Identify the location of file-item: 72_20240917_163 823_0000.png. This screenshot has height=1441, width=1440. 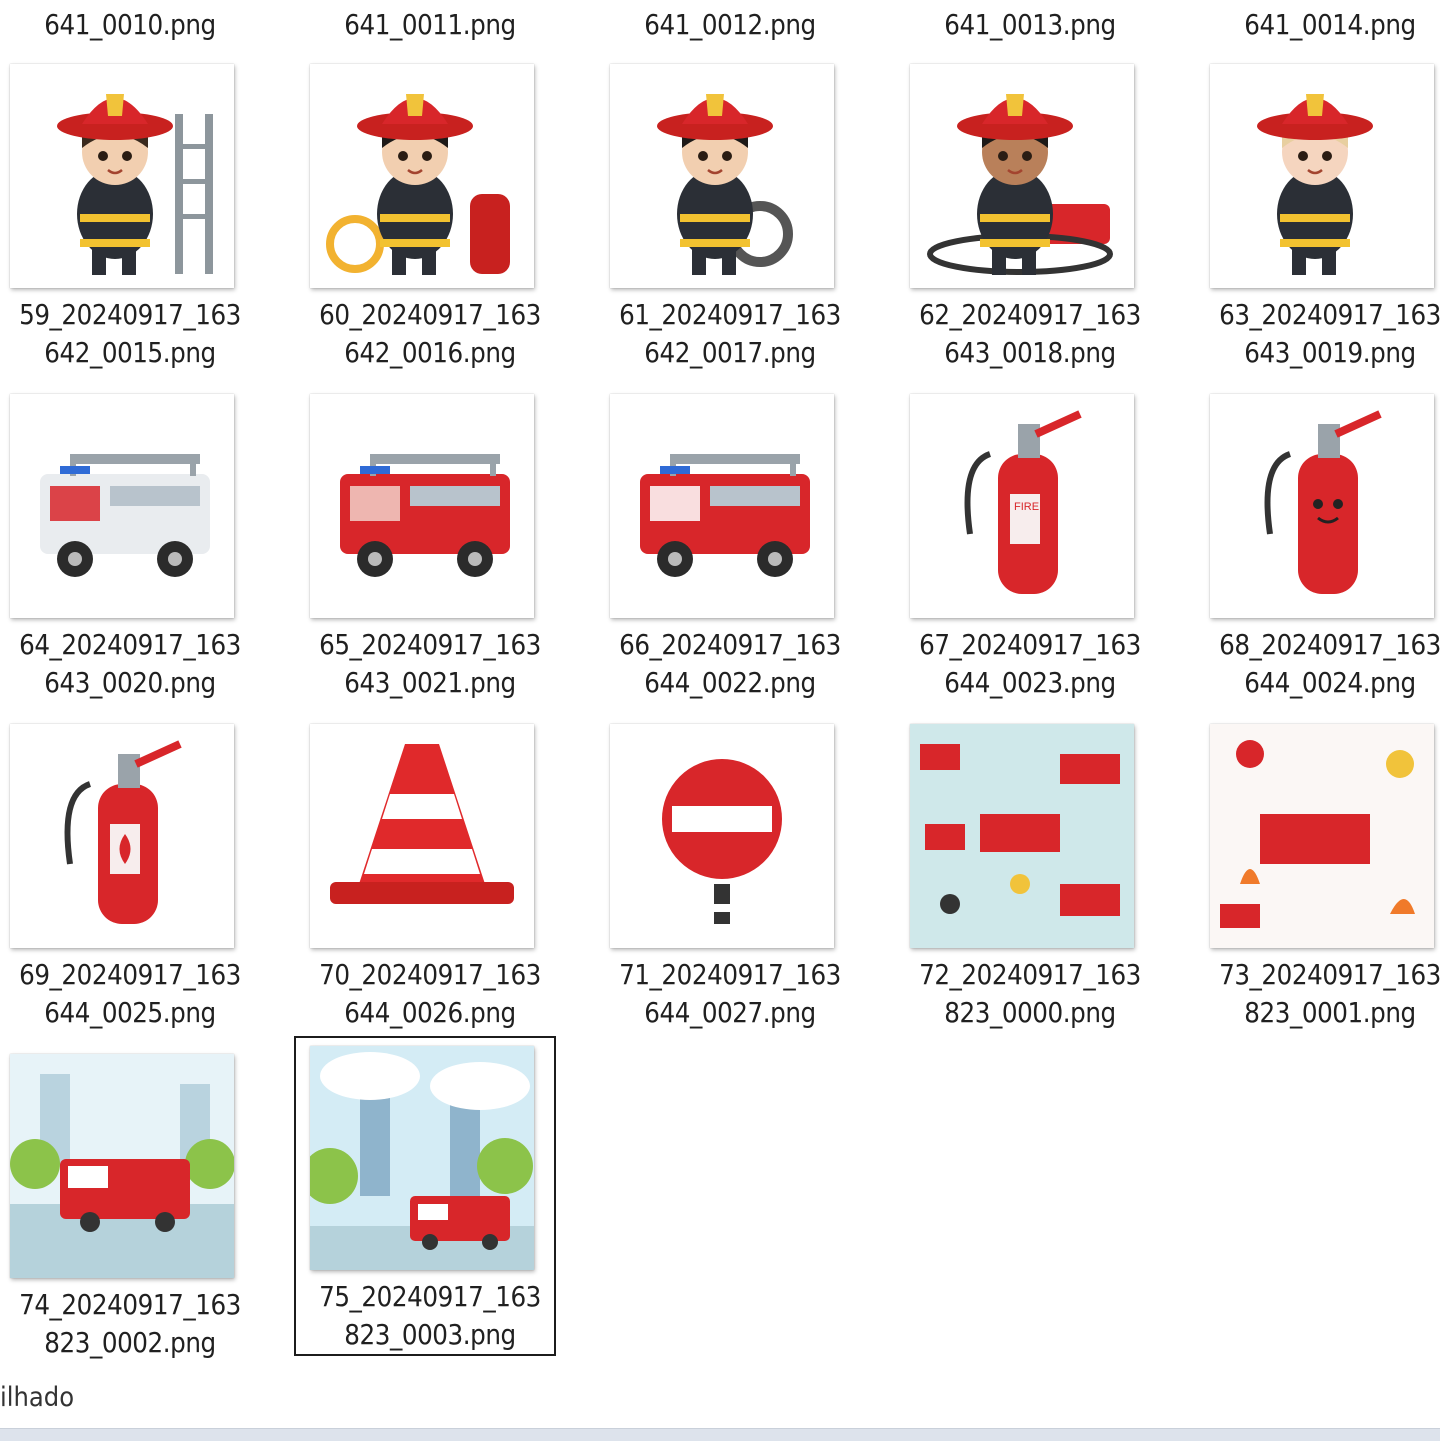
(1030, 876).